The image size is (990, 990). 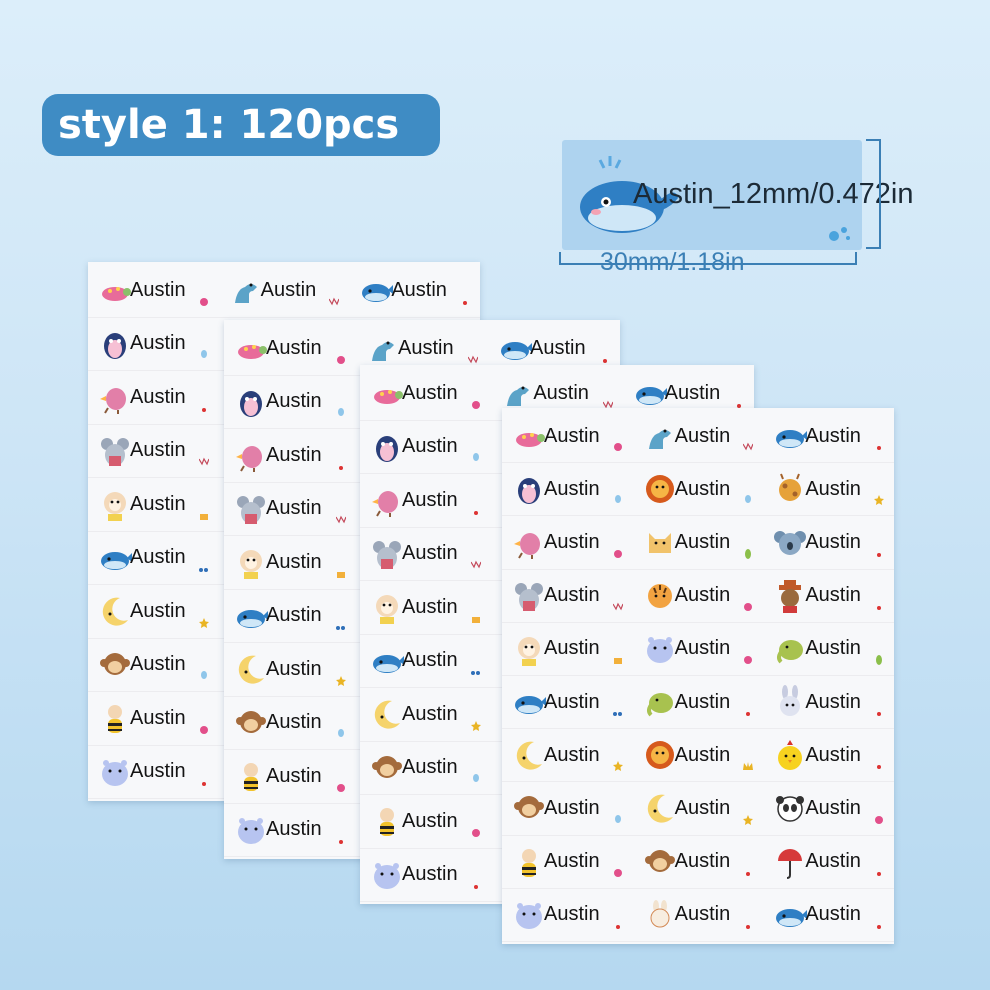 I want to click on penguin-icon, so click(x=115, y=345).